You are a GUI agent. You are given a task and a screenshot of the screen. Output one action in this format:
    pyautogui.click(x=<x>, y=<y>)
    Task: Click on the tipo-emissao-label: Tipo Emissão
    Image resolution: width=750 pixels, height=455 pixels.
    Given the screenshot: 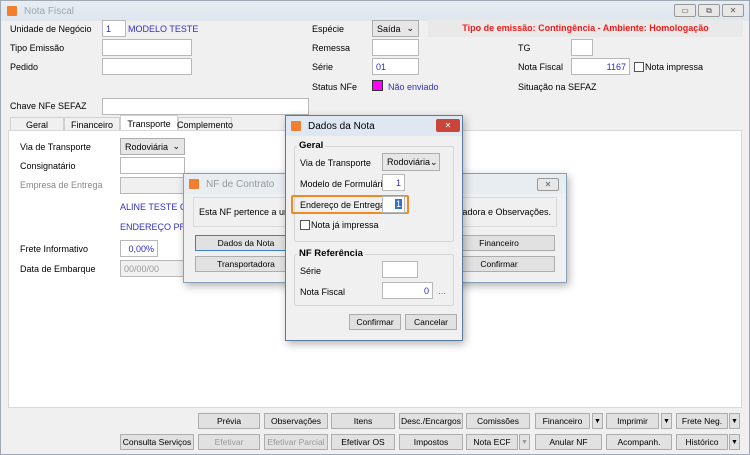 What is the action you would take?
    pyautogui.click(x=37, y=48)
    